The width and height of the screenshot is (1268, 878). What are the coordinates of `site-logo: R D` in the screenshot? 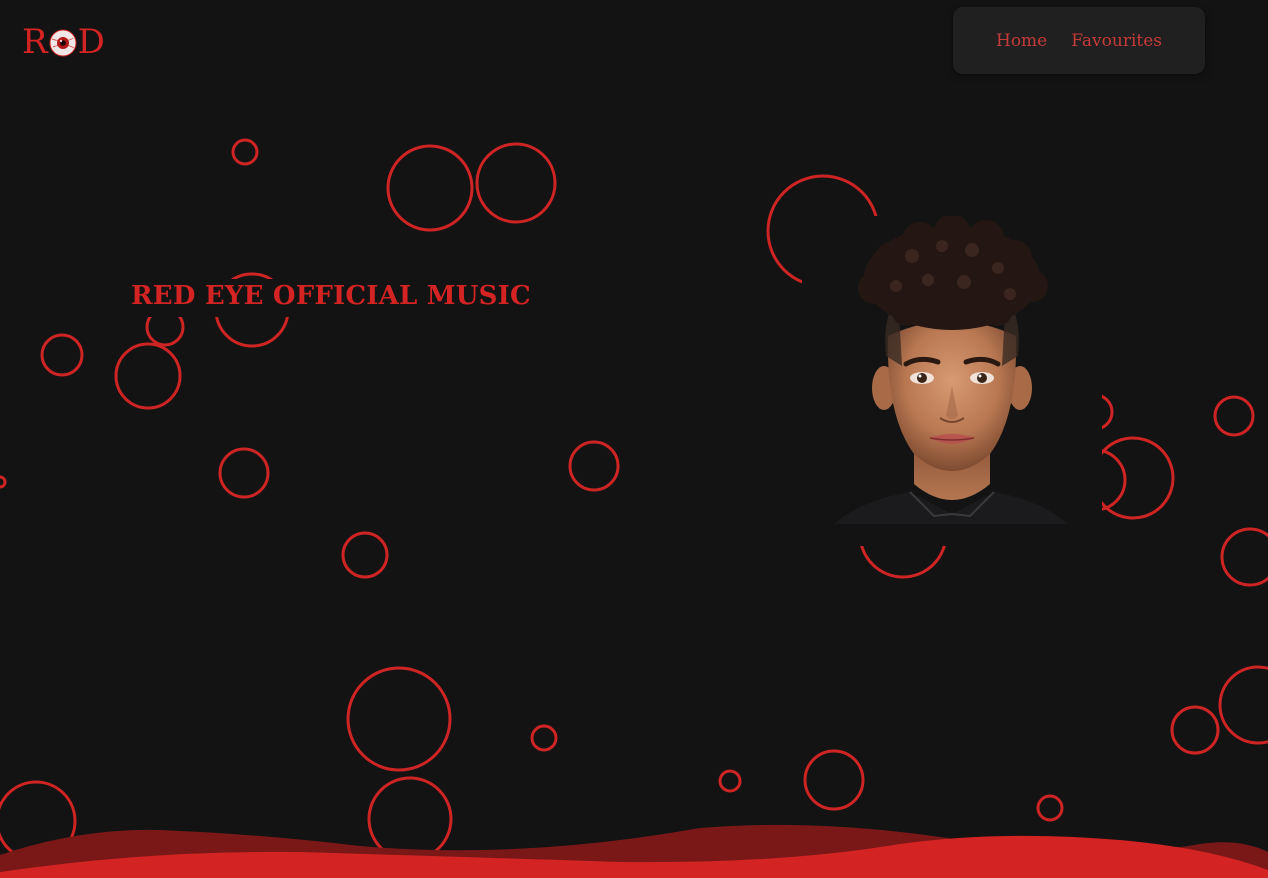 It's located at (63, 42).